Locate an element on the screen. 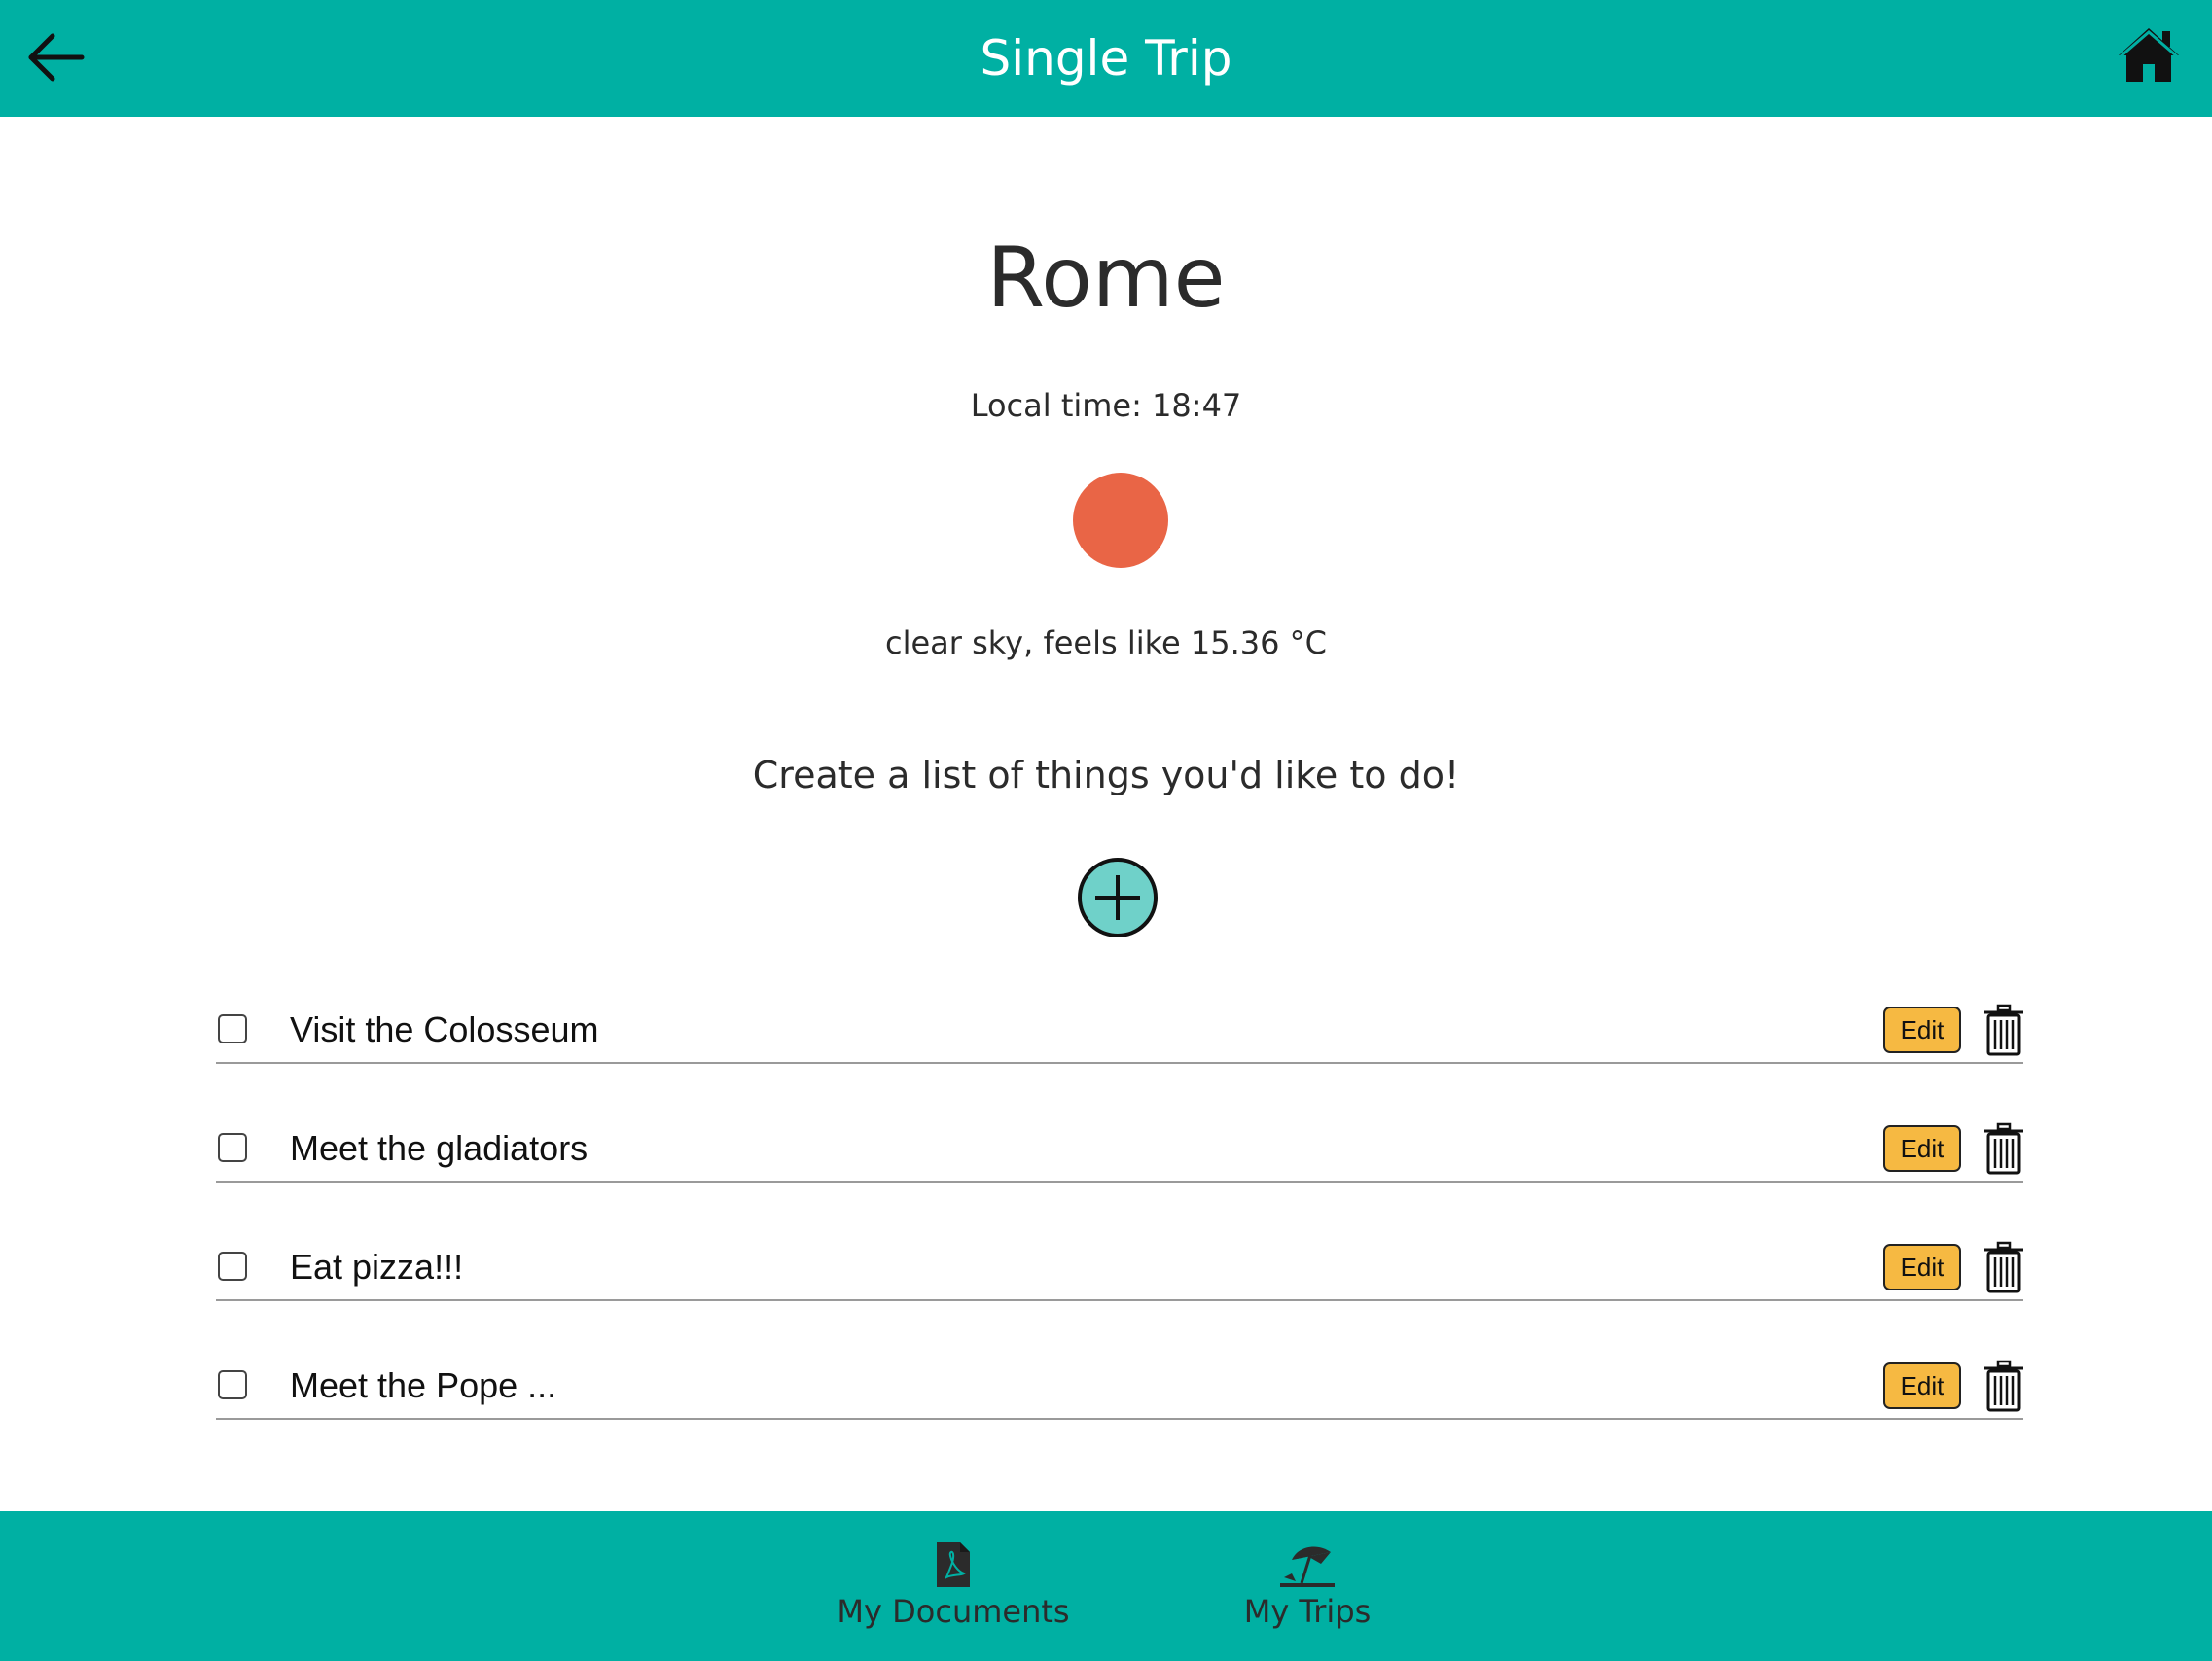  home-icon is located at coordinates (2149, 55).